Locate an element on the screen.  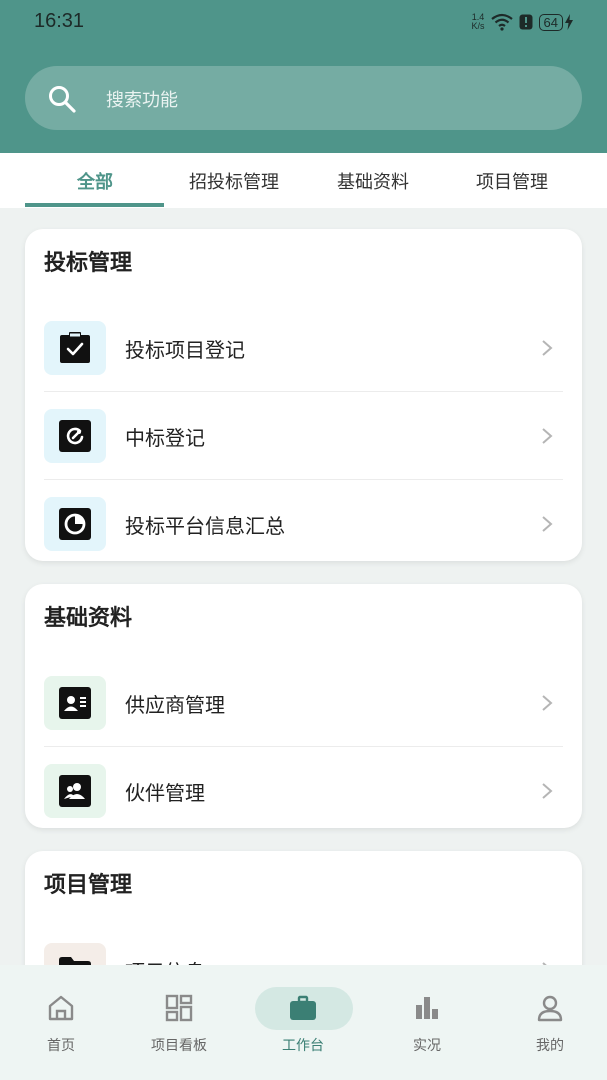
list-item-bid-project-registration: 投标项目登记 is located at coordinates (303, 348).